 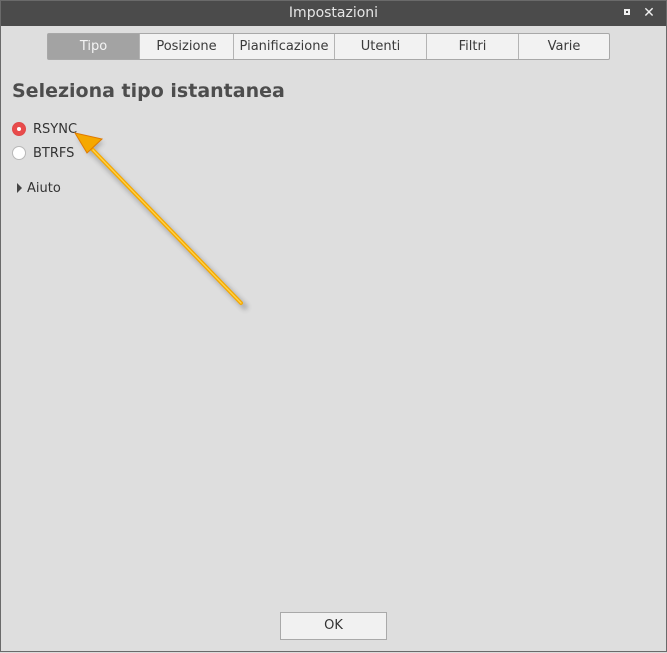 What do you see at coordinates (628, 13) in the screenshot?
I see `maximize-icon` at bounding box center [628, 13].